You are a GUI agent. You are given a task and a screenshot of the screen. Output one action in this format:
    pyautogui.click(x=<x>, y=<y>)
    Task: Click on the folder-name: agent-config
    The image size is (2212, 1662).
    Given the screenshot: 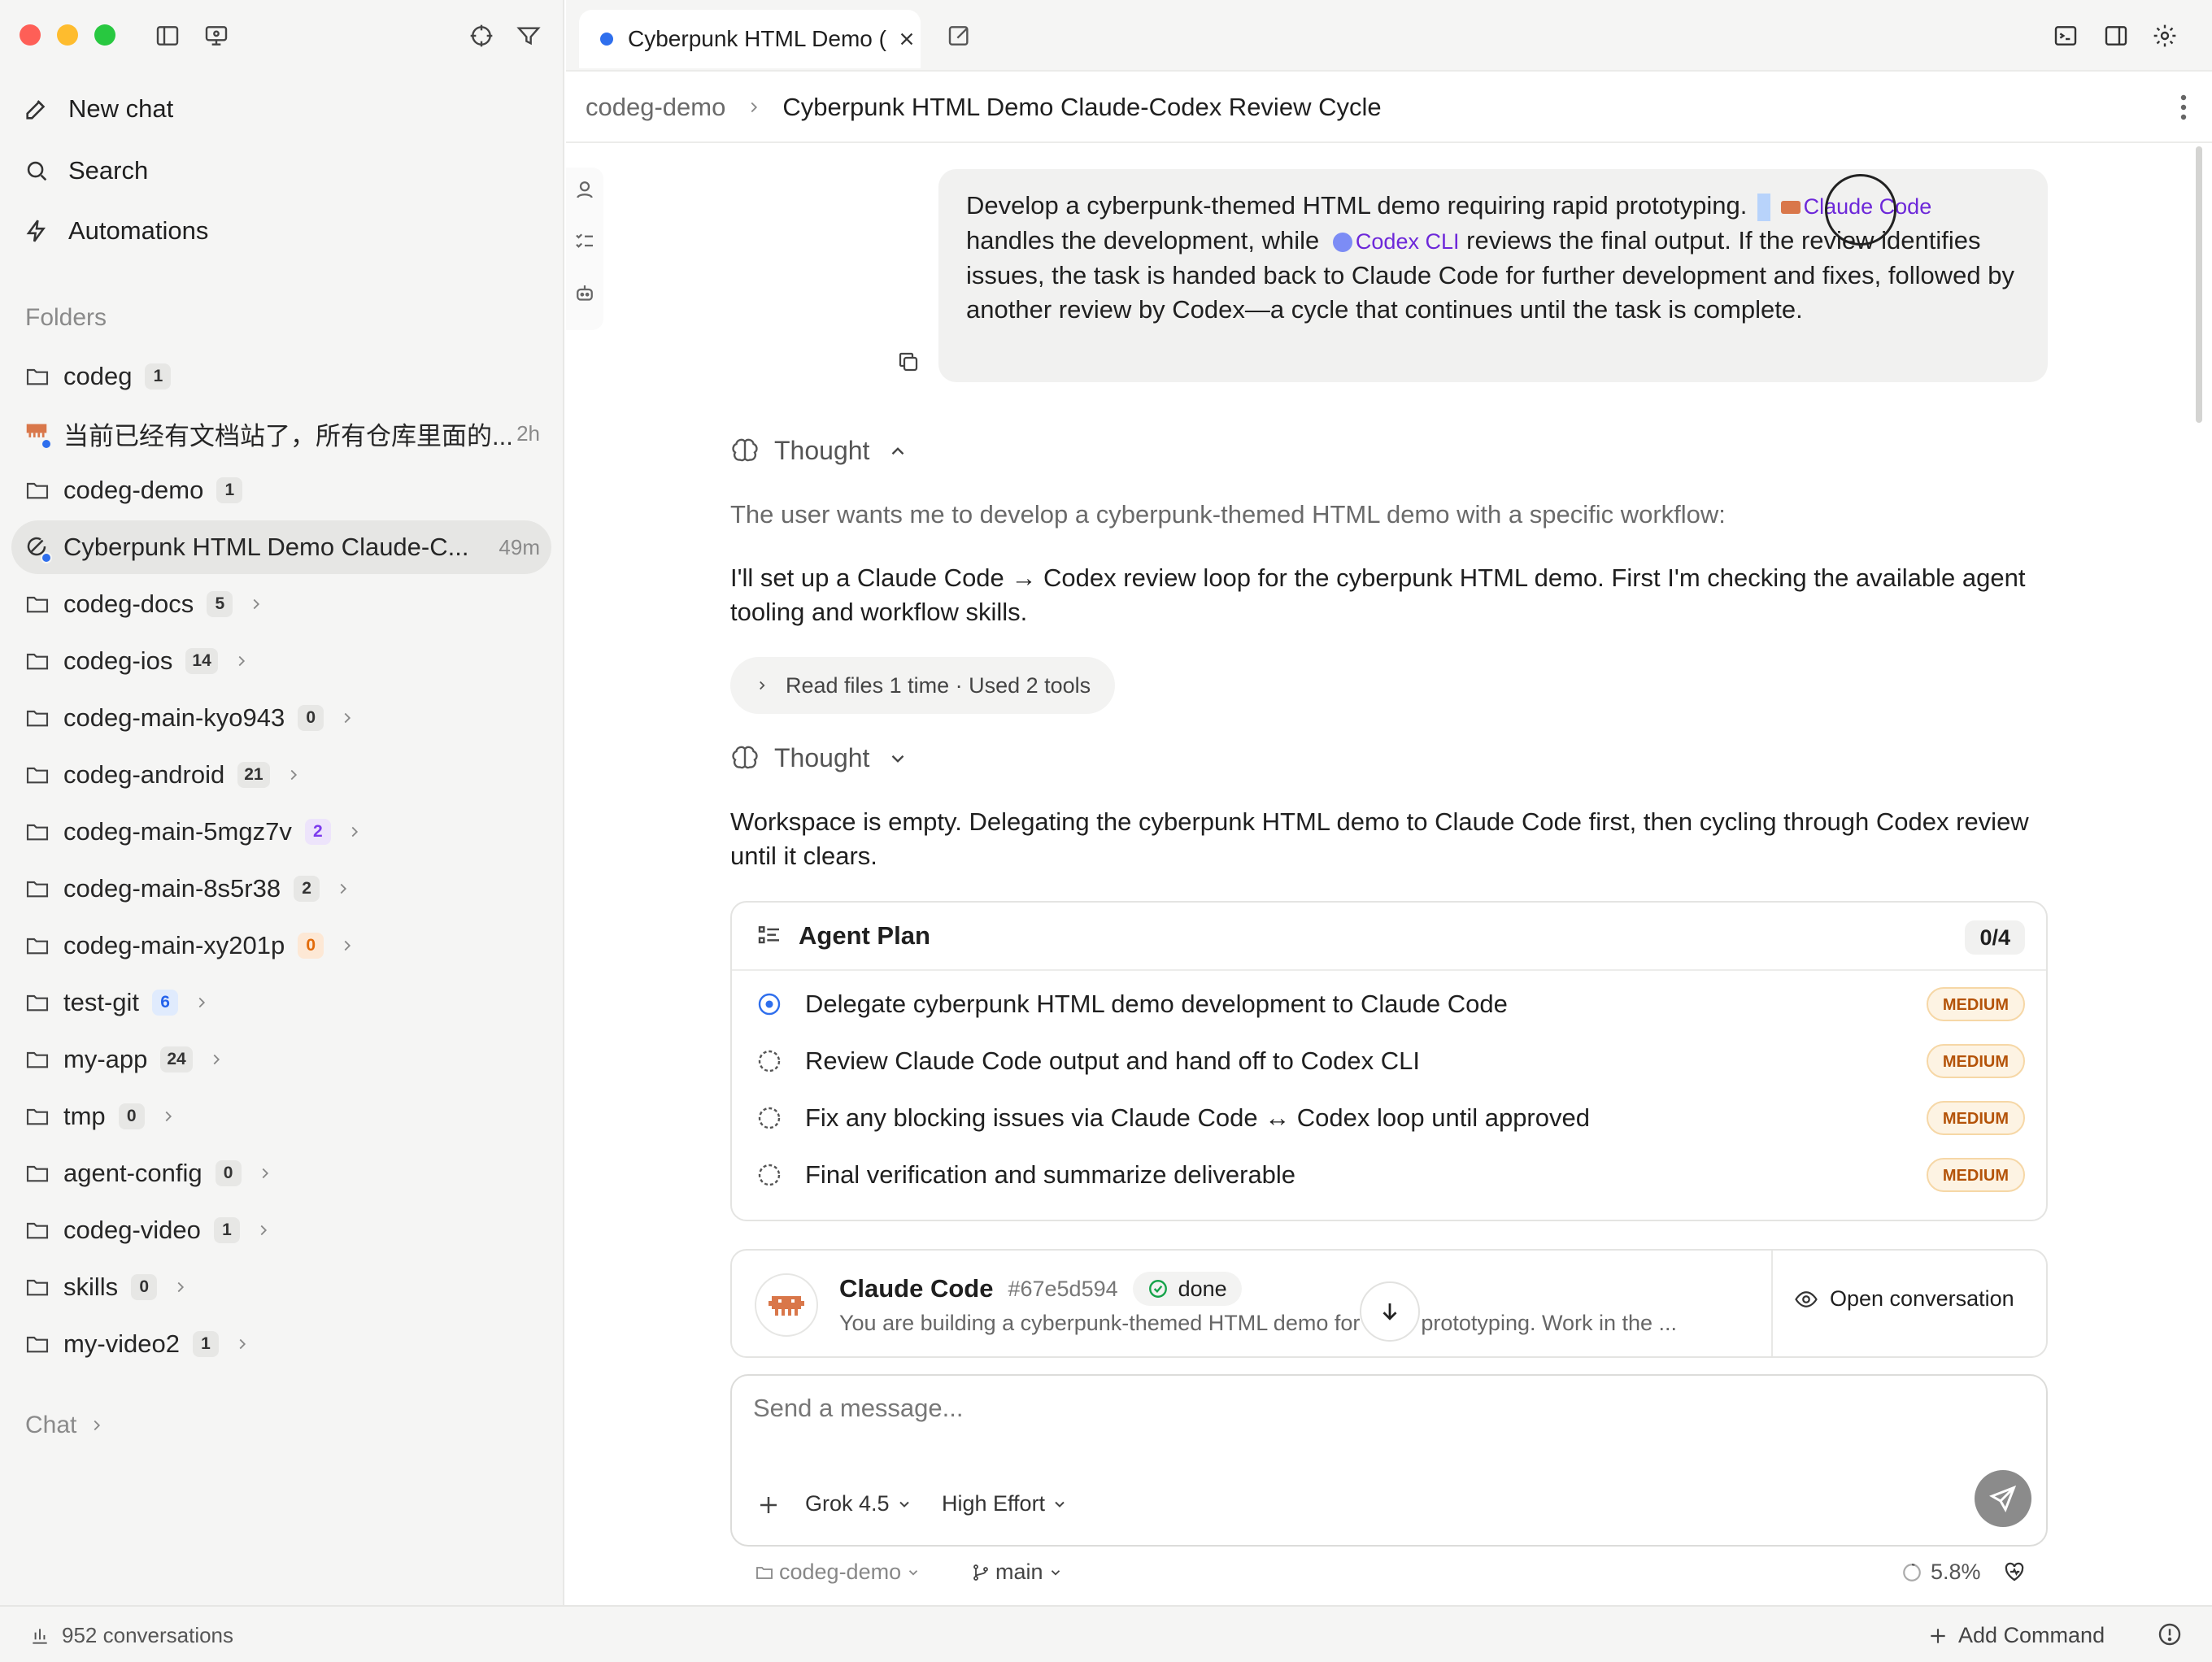 What is the action you would take?
    pyautogui.click(x=132, y=1173)
    